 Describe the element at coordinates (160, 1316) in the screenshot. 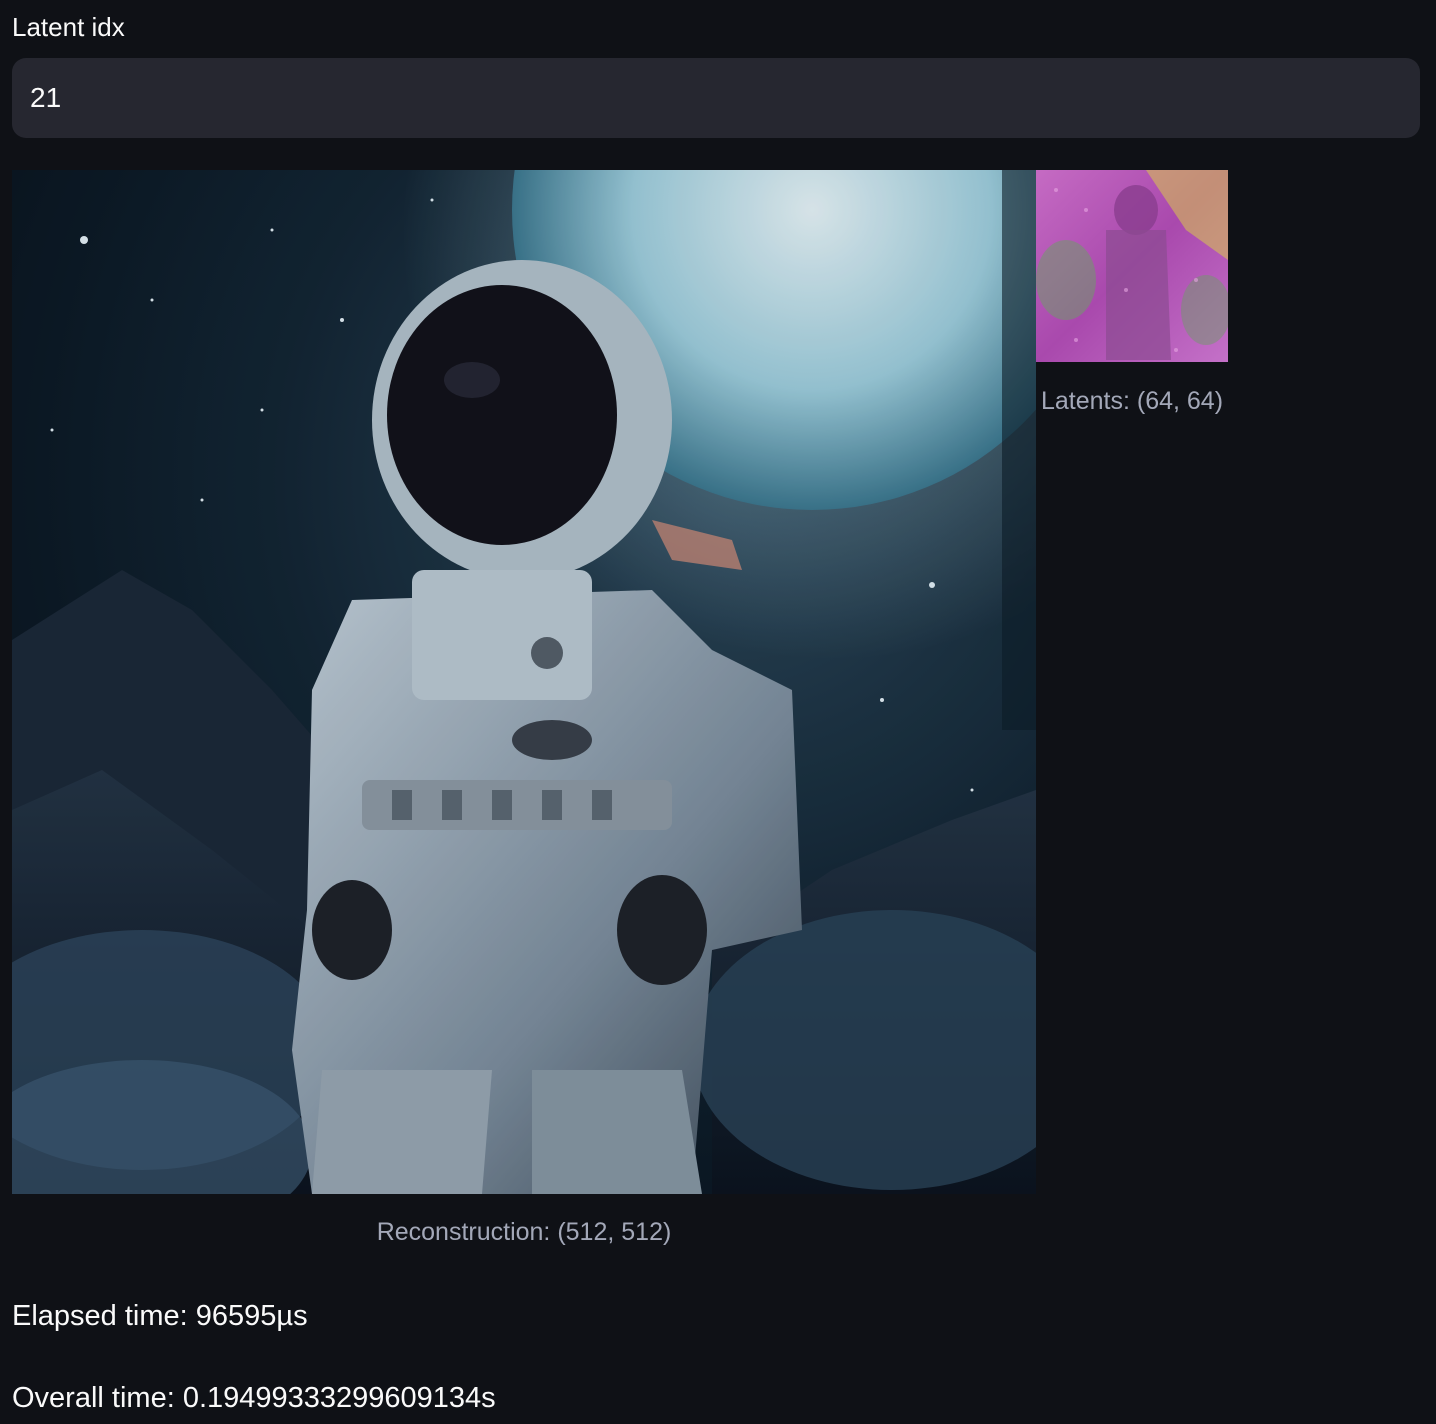

I see `elapsed-time-text: Elapsed time: 96595µs` at that location.